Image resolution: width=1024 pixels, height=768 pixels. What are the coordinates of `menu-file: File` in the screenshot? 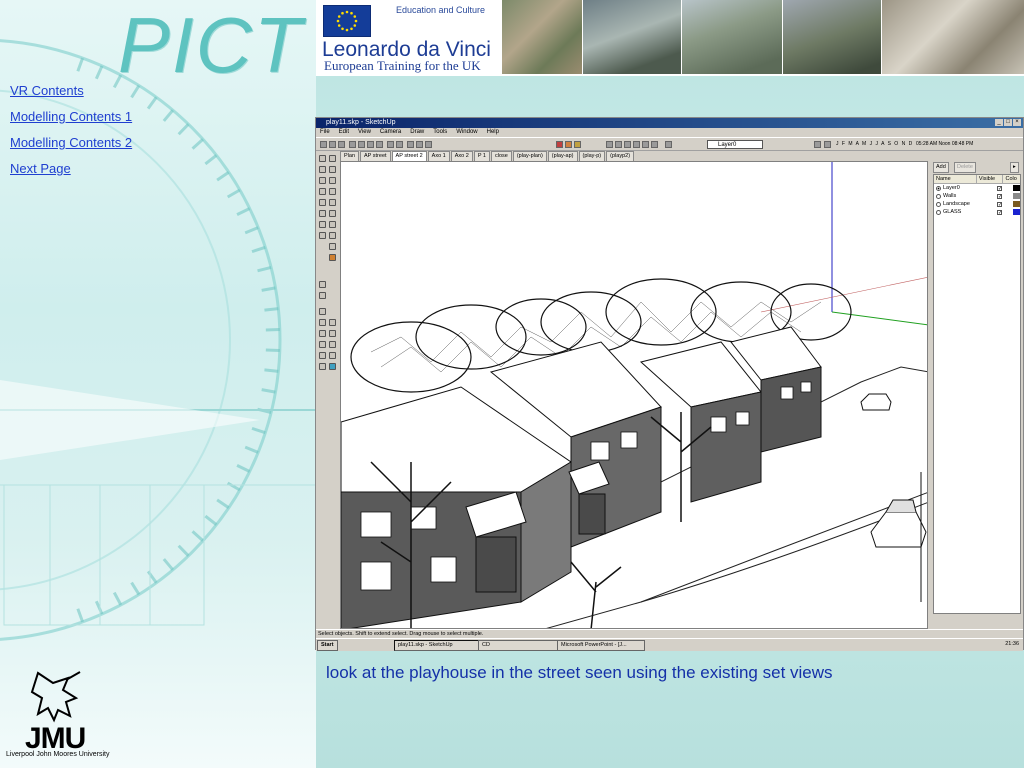 It's located at (325, 132).